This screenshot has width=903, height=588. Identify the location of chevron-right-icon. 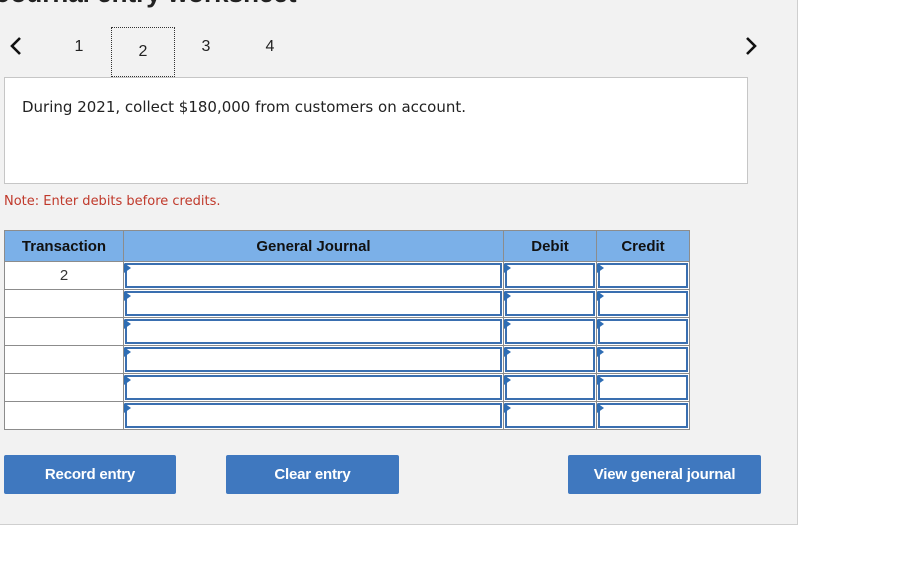
(751, 46).